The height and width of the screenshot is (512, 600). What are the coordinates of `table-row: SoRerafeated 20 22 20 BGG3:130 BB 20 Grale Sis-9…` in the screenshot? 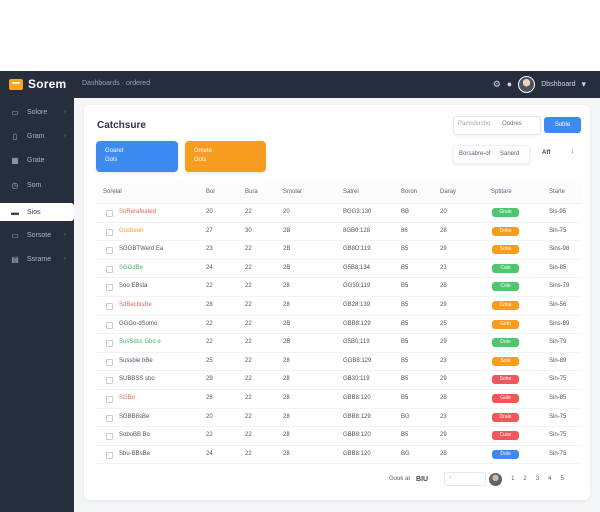 It's located at (339, 213).